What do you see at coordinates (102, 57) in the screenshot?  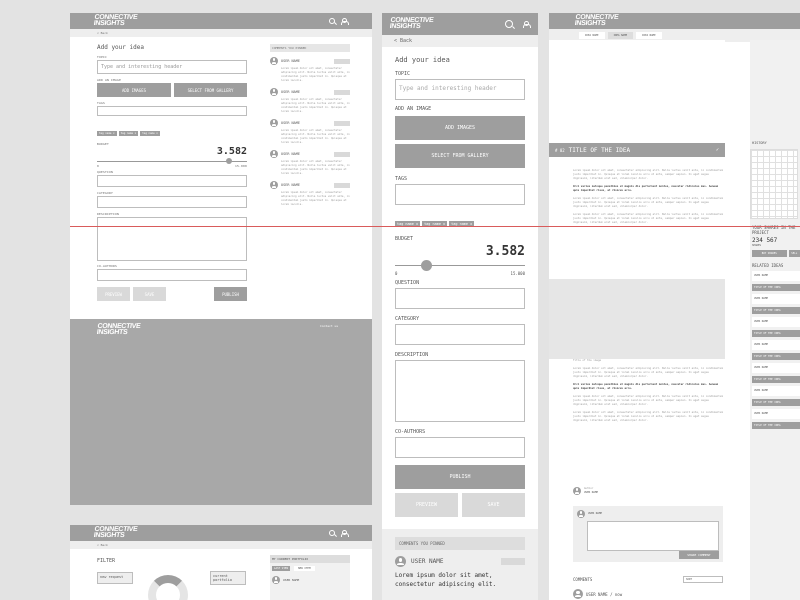 I see `topic-label: TOPIC` at bounding box center [102, 57].